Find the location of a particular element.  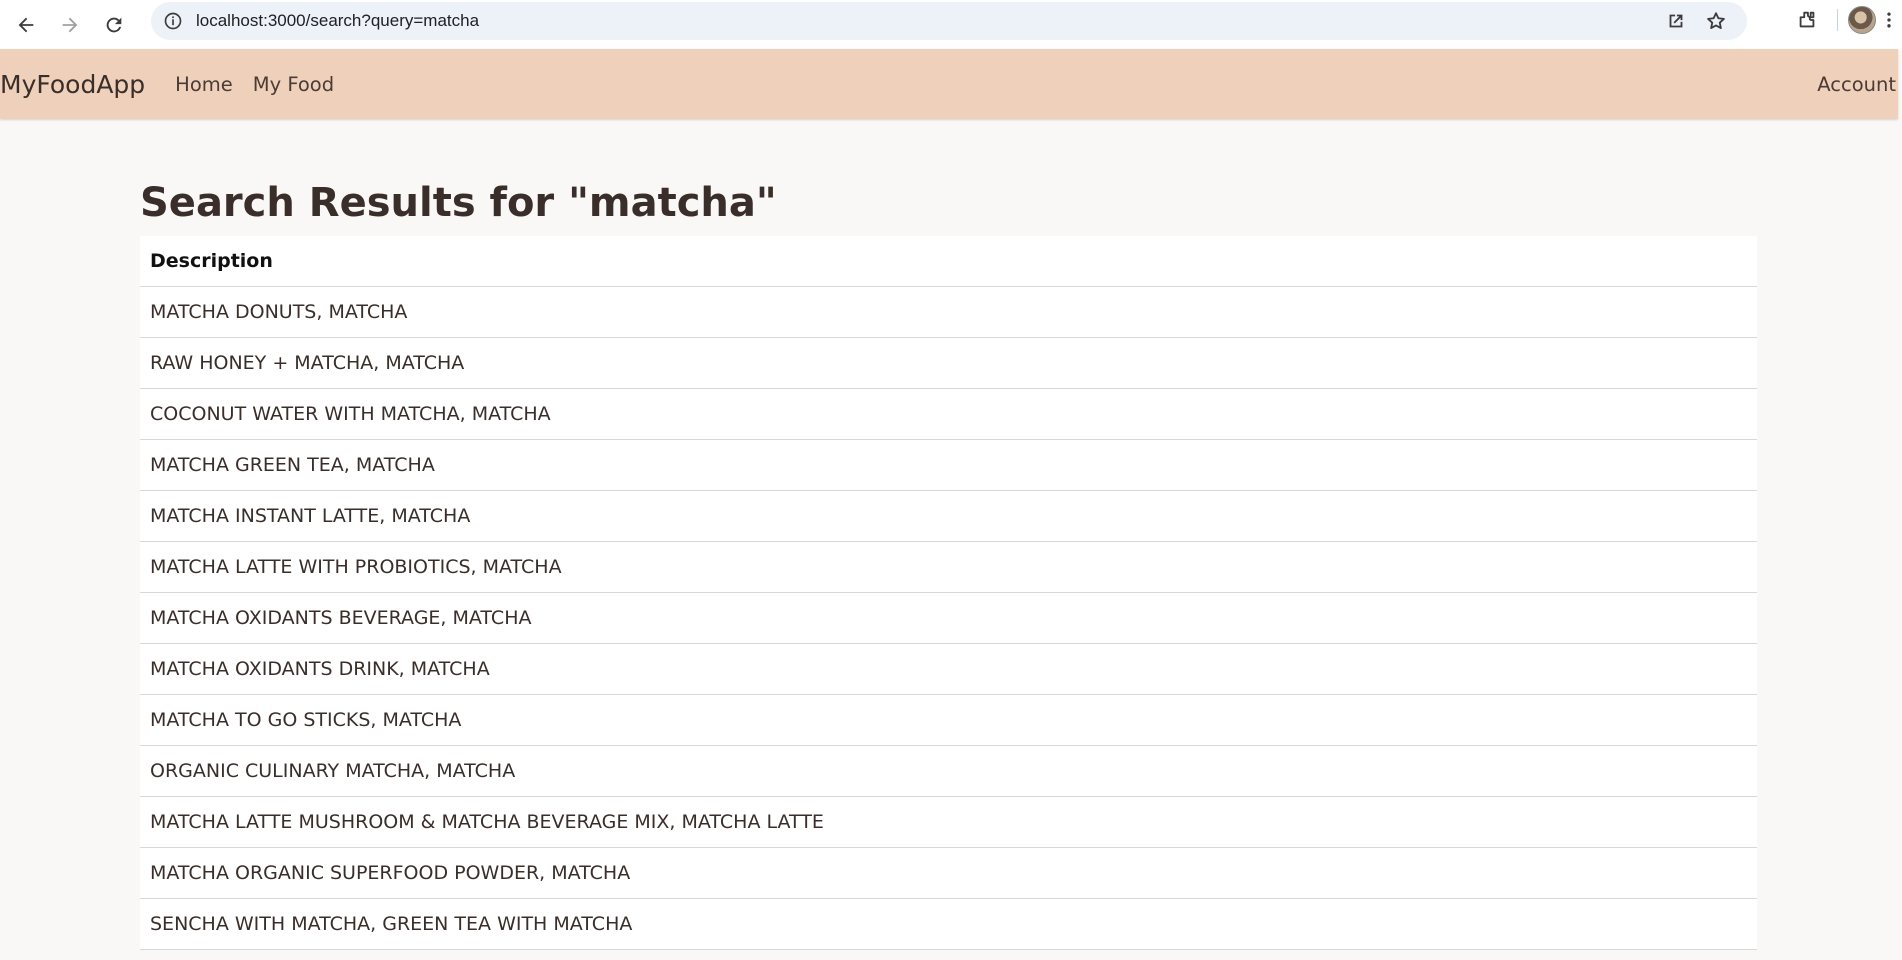

row-description: COCONUT WATER WITH MATCHA, MATCHA is located at coordinates (948, 414).